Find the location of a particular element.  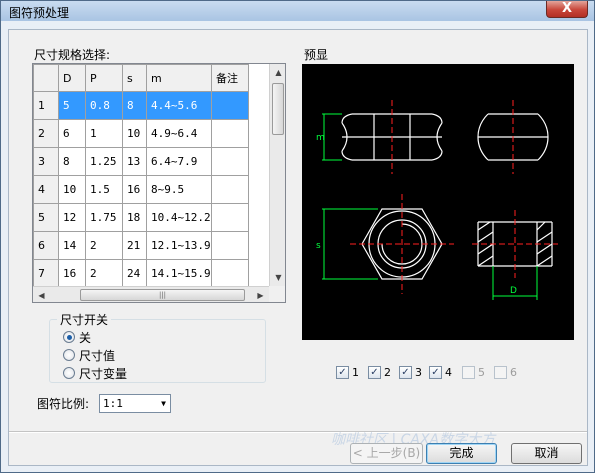

scale-label: 图符比例: is located at coordinates (63, 404).